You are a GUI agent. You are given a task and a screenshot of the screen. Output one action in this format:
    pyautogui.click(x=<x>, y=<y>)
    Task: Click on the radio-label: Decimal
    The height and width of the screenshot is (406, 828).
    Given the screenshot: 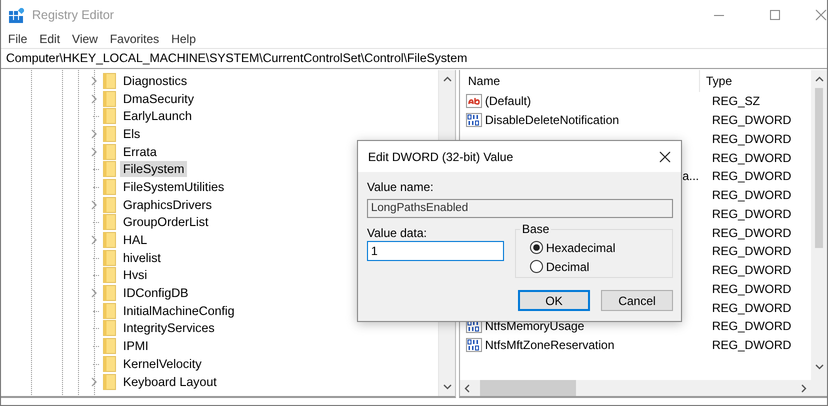 What is the action you would take?
    pyautogui.click(x=568, y=267)
    